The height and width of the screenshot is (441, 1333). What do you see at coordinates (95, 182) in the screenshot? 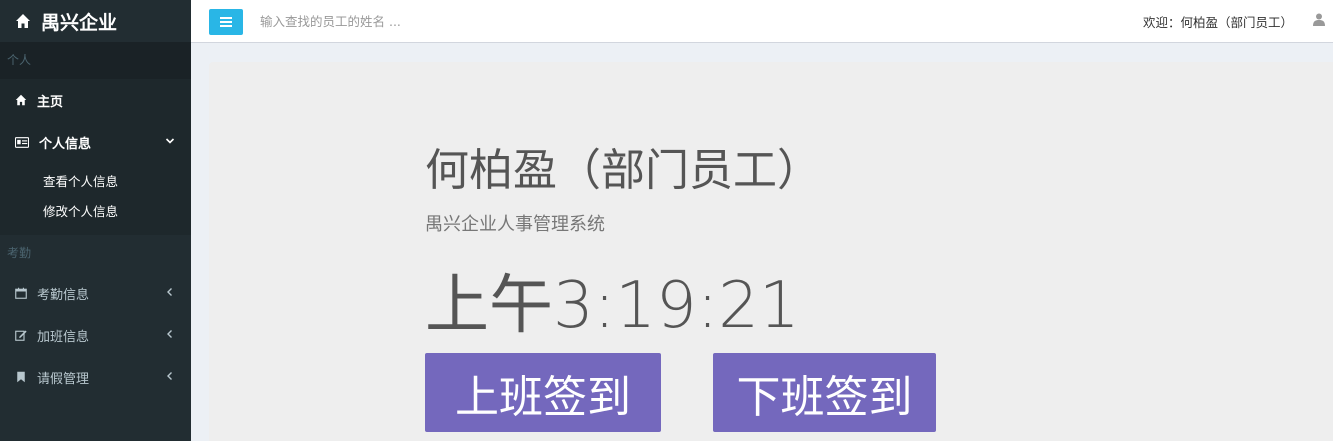
I see `sidebar-subitem-view-info: 查看个人信息` at bounding box center [95, 182].